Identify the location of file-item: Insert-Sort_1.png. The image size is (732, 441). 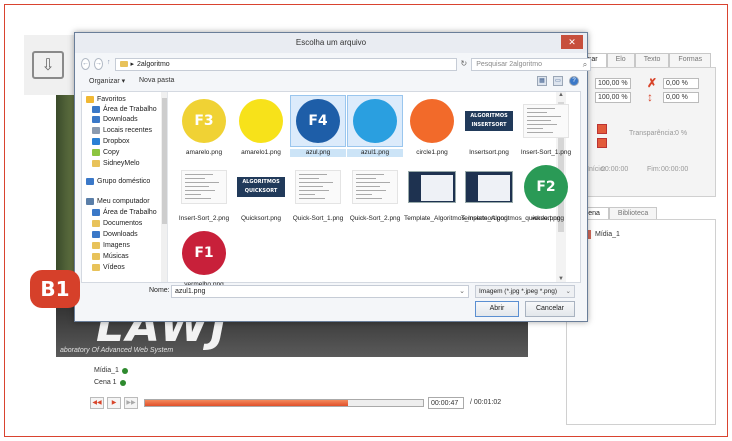
(546, 126).